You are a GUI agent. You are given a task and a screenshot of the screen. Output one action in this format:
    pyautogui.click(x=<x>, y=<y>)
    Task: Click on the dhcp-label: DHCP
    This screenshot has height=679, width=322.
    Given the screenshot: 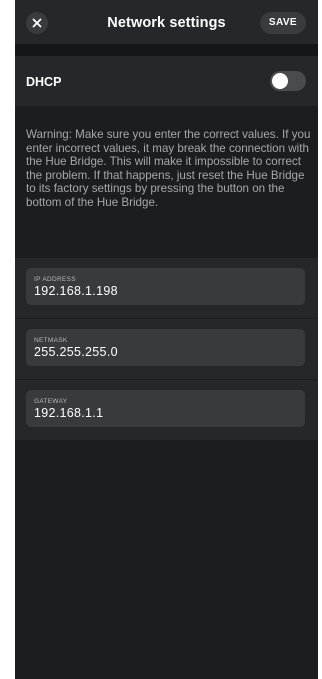 What is the action you would take?
    pyautogui.click(x=44, y=82)
    